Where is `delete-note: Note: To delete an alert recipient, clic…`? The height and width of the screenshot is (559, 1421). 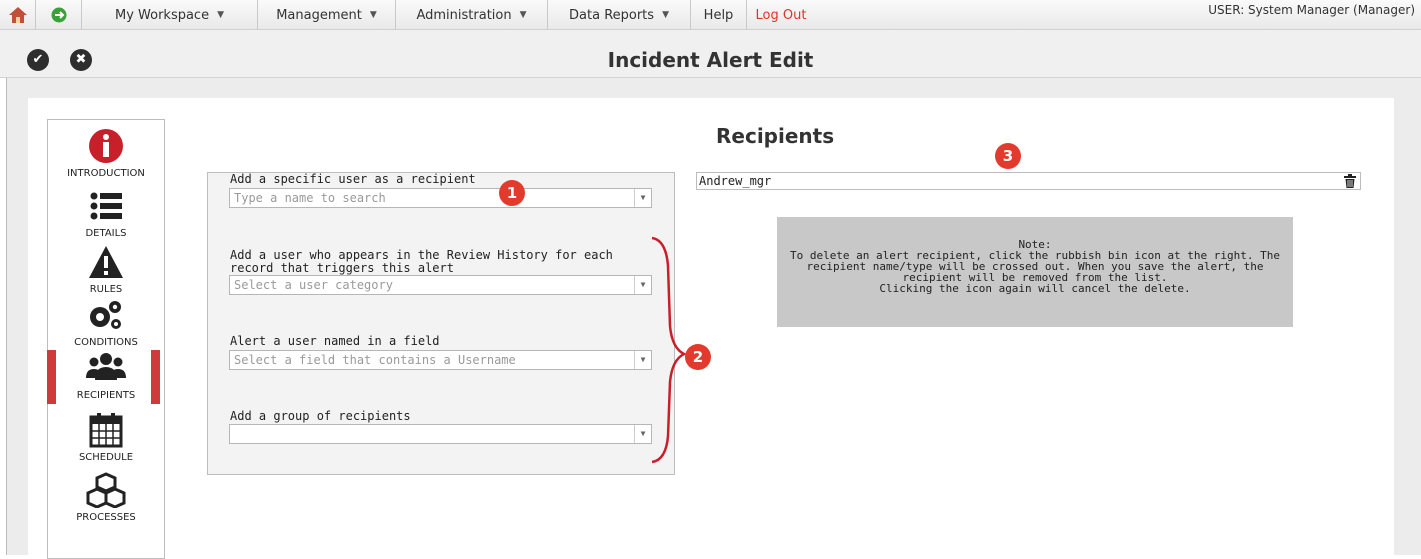
delete-note: Note: To delete an alert recipient, clic… is located at coordinates (1035, 272).